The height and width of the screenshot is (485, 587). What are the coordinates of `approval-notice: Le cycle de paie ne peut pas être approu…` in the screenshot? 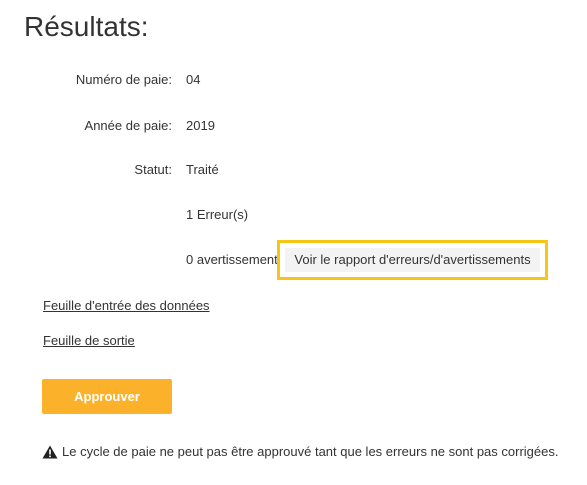 It's located at (300, 451).